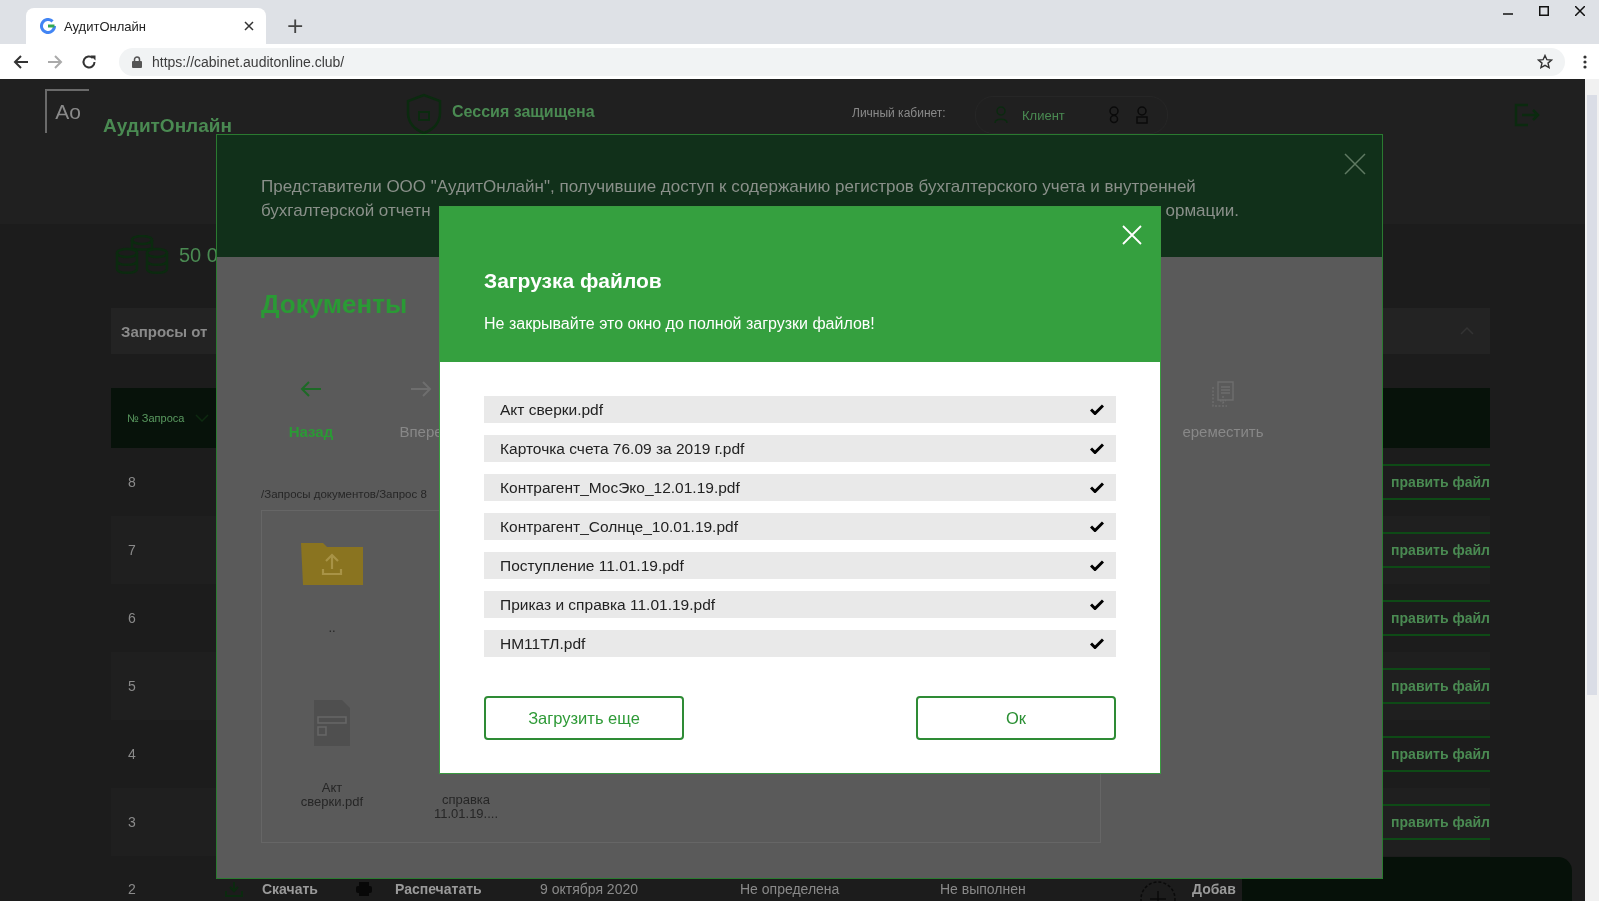  What do you see at coordinates (295, 25) in the screenshot?
I see `new-tab-button: +` at bounding box center [295, 25].